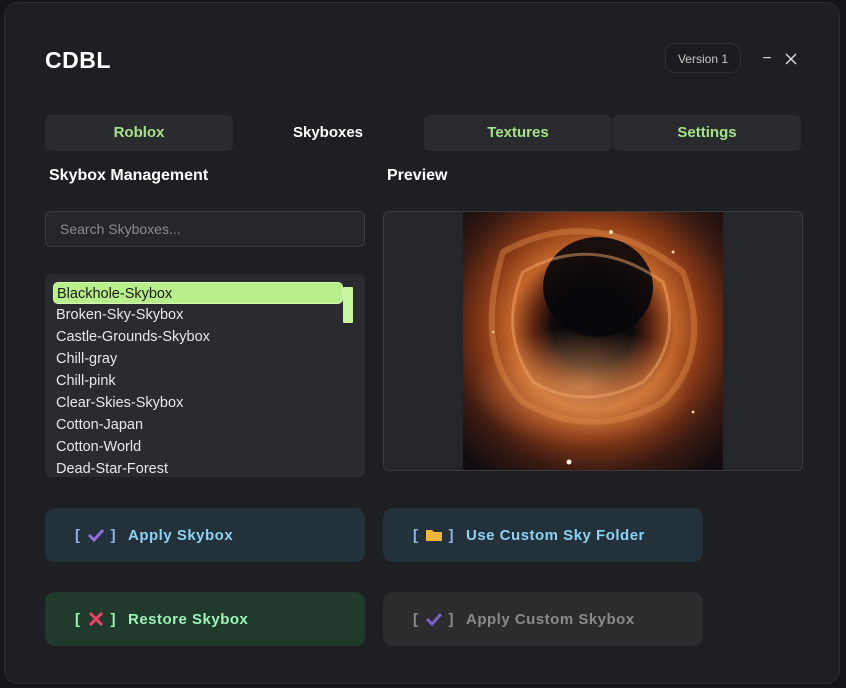  I want to click on list-item: Clear-Skies-Skybox, so click(198, 403).